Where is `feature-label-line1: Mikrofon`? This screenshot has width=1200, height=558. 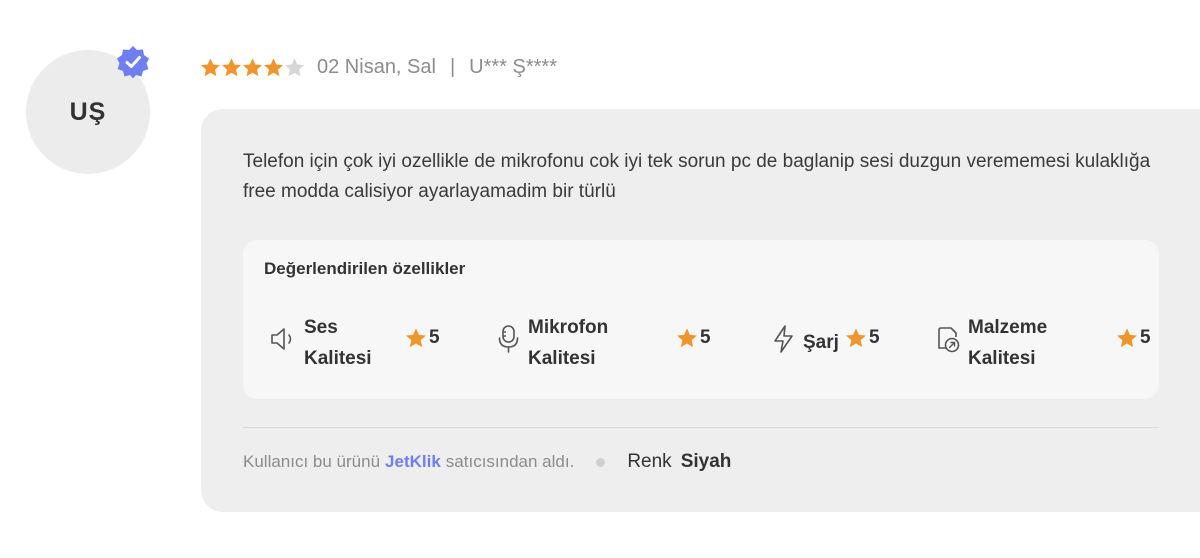
feature-label-line1: Mikrofon is located at coordinates (568, 327).